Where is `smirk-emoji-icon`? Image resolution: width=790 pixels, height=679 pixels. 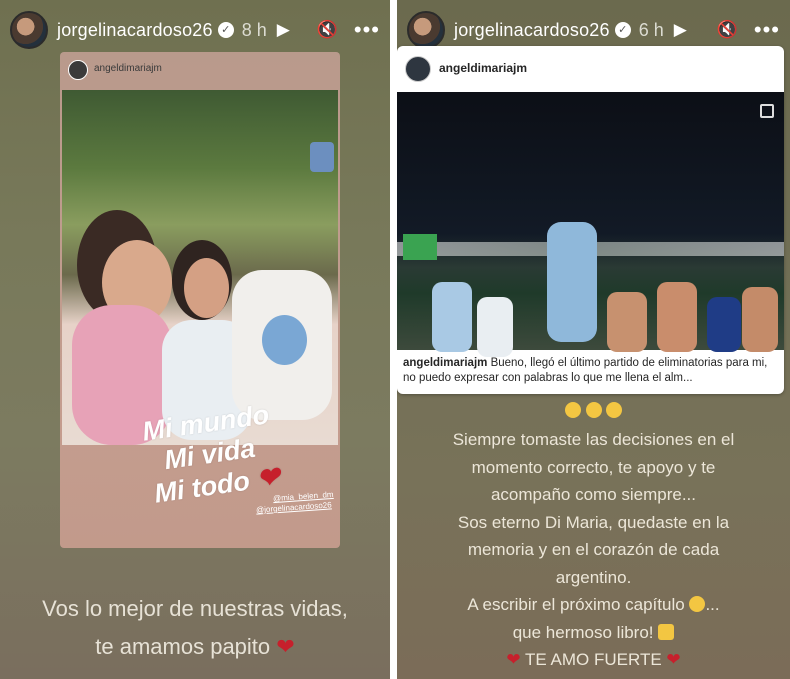
smirk-emoji-icon is located at coordinates (697, 604).